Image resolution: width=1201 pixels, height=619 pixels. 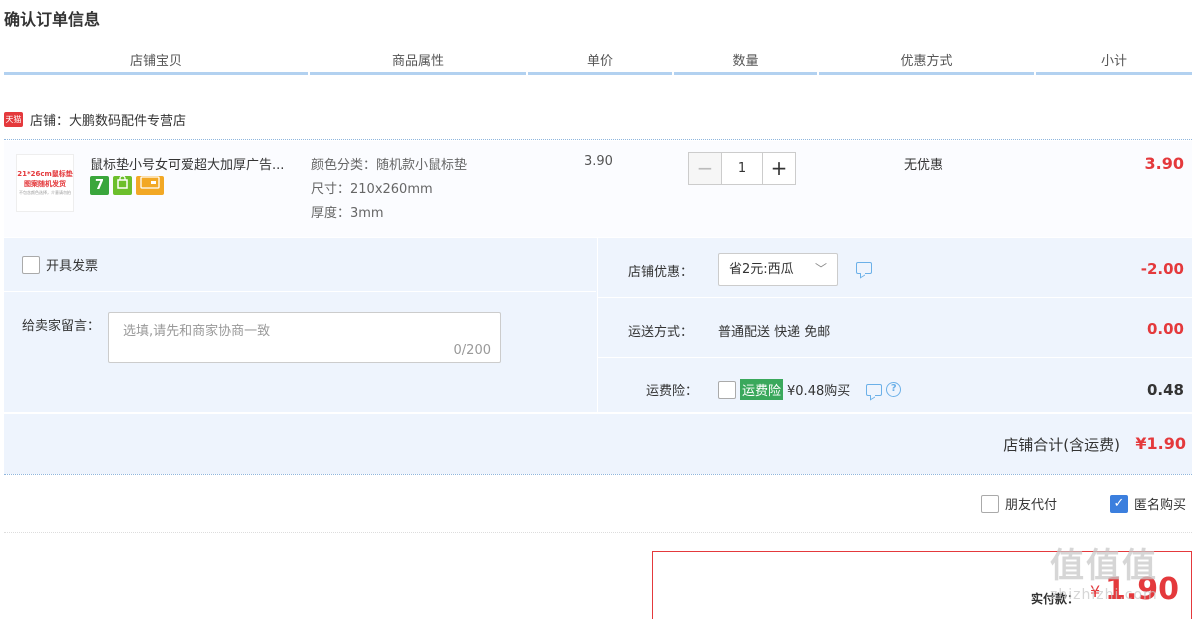 What do you see at coordinates (304, 337) in the screenshot?
I see `seller-message-input: 选填,请先和商家协商一致 0/200` at bounding box center [304, 337].